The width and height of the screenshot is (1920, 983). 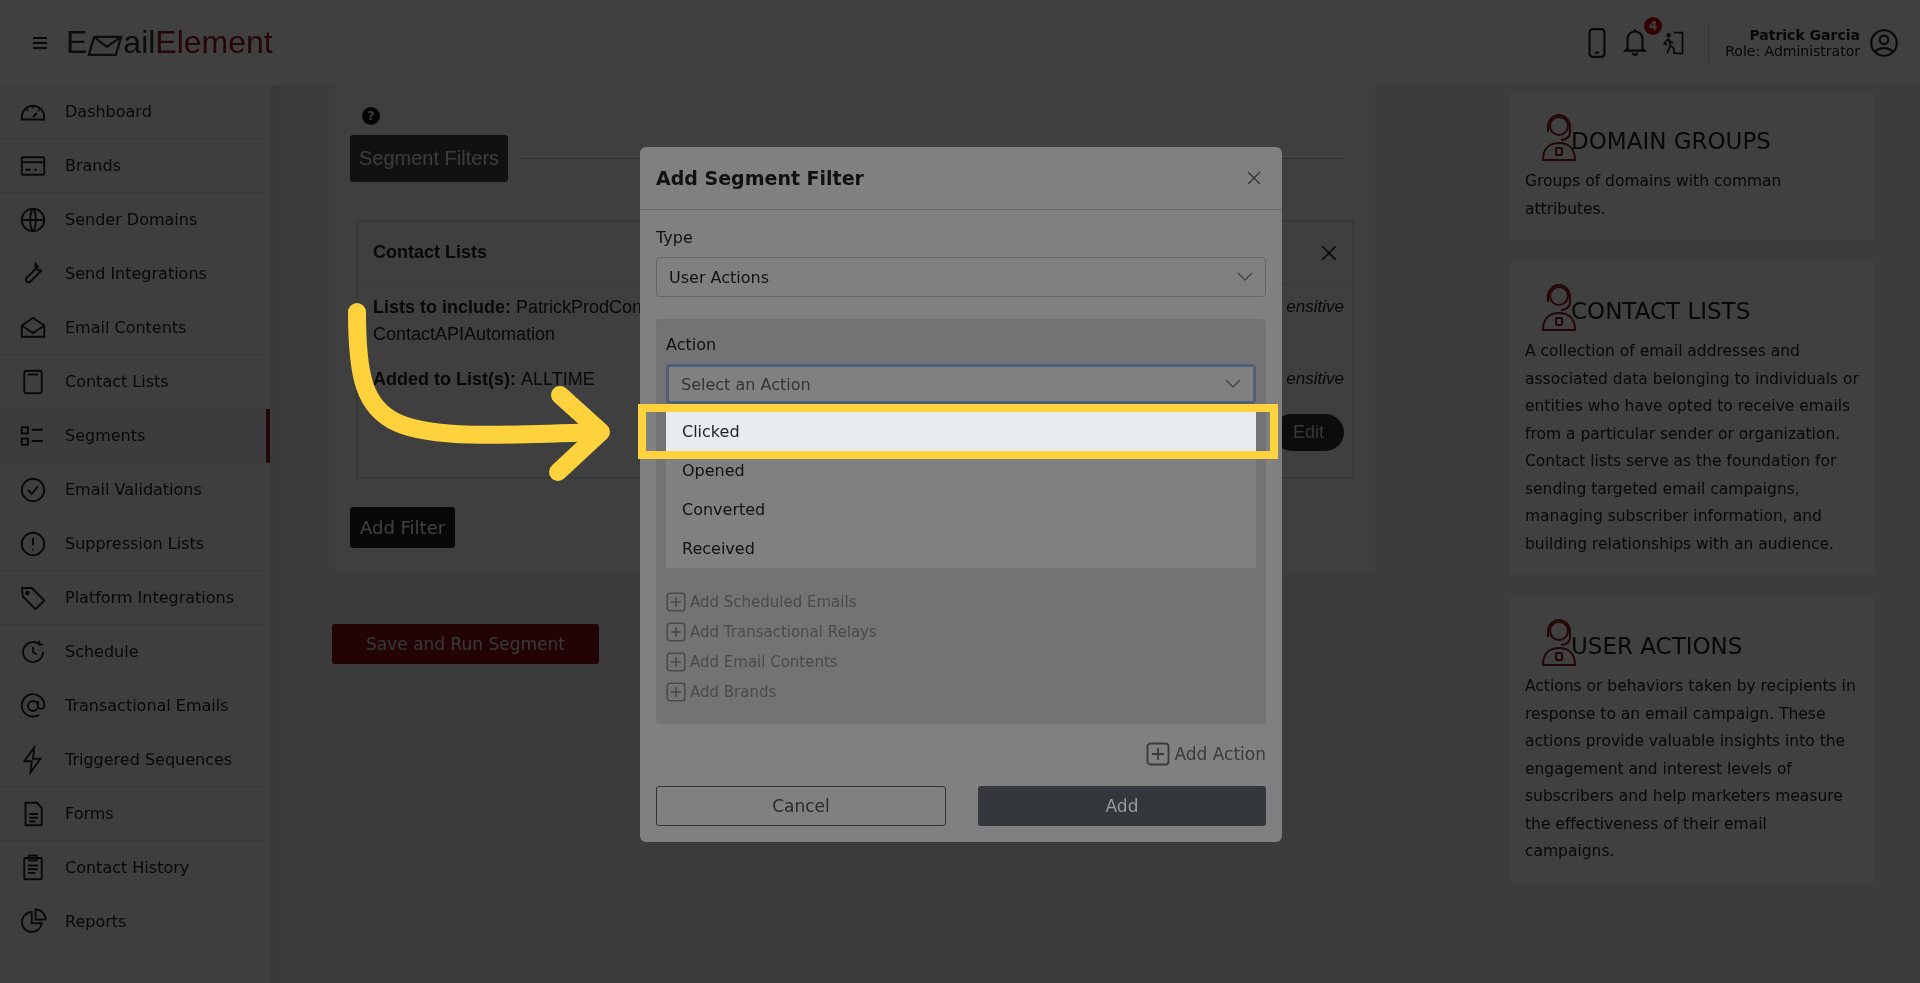 I want to click on user-name: Patrick Garcia, so click(x=1804, y=34).